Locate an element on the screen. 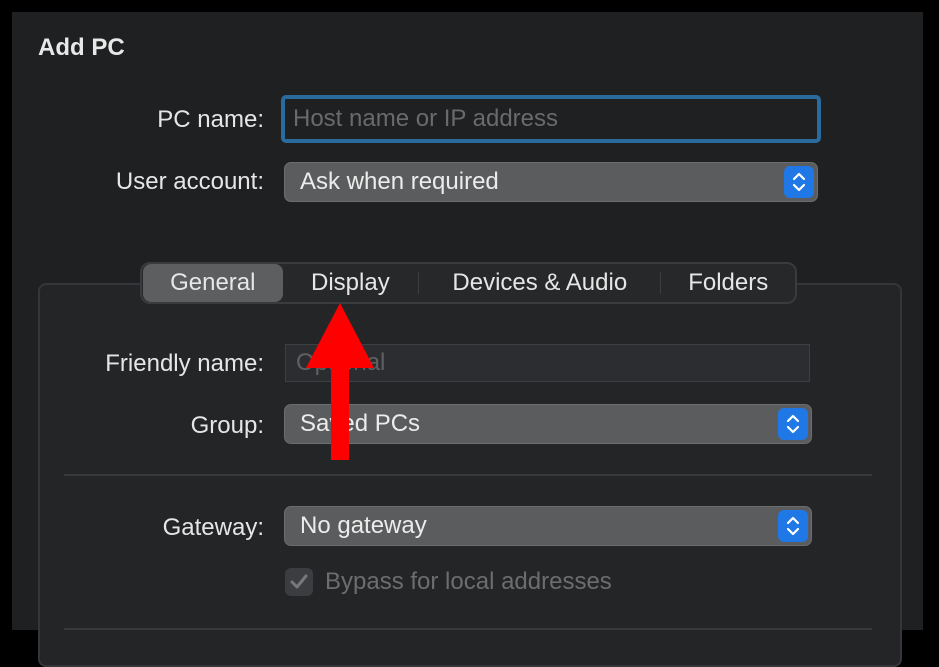 The width and height of the screenshot is (939, 667). user-account-label: User account: is located at coordinates (189, 181).